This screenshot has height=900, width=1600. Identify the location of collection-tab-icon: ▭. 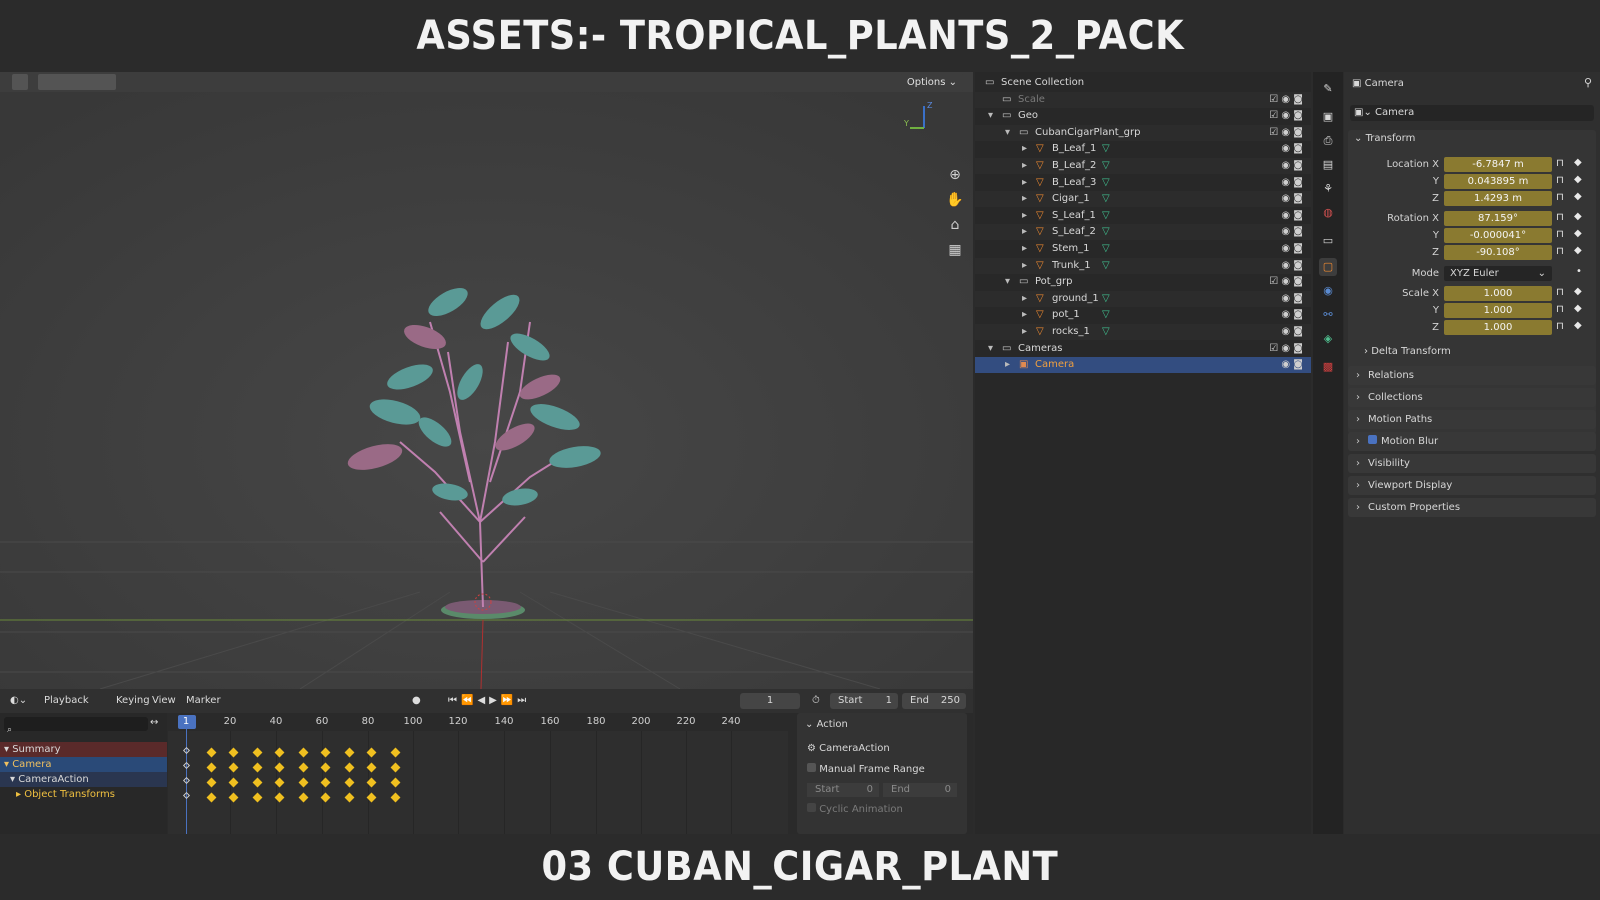
(1328, 241).